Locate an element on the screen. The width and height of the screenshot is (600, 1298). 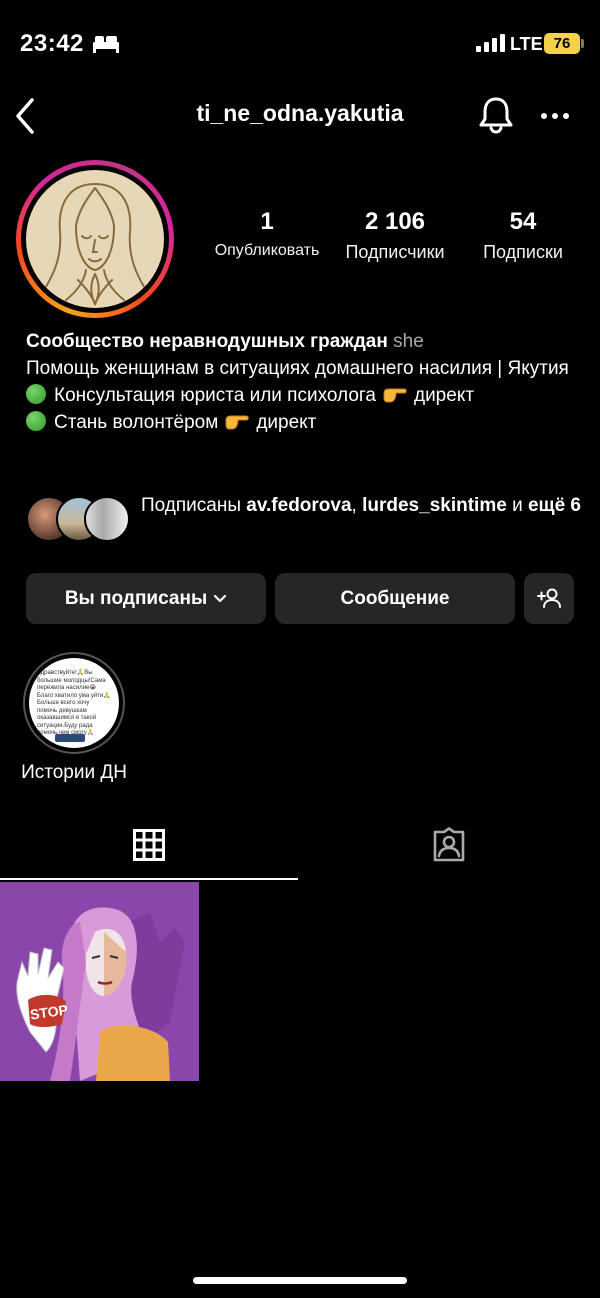
posts-count: 1 is located at coordinates (267, 221).